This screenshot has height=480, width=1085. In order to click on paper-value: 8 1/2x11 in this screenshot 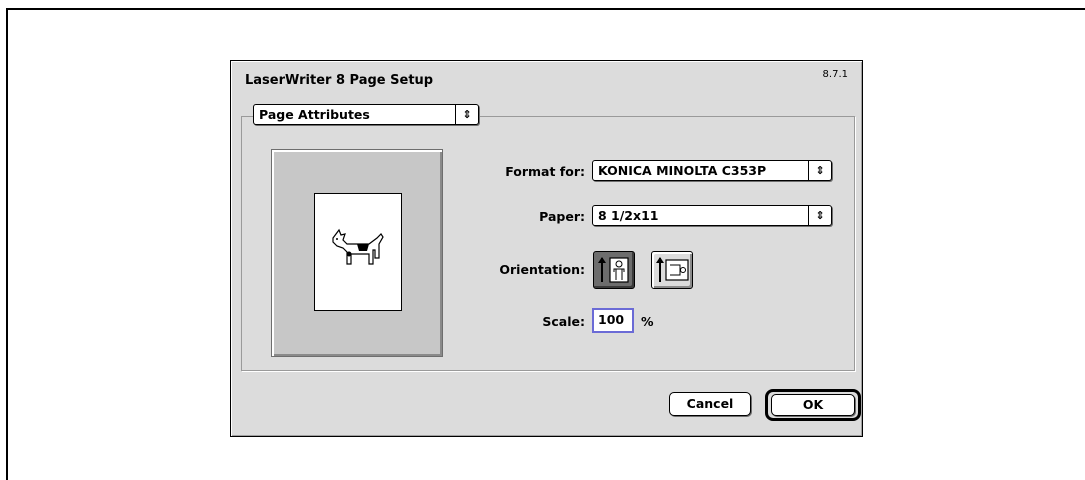, I will do `click(628, 215)`.